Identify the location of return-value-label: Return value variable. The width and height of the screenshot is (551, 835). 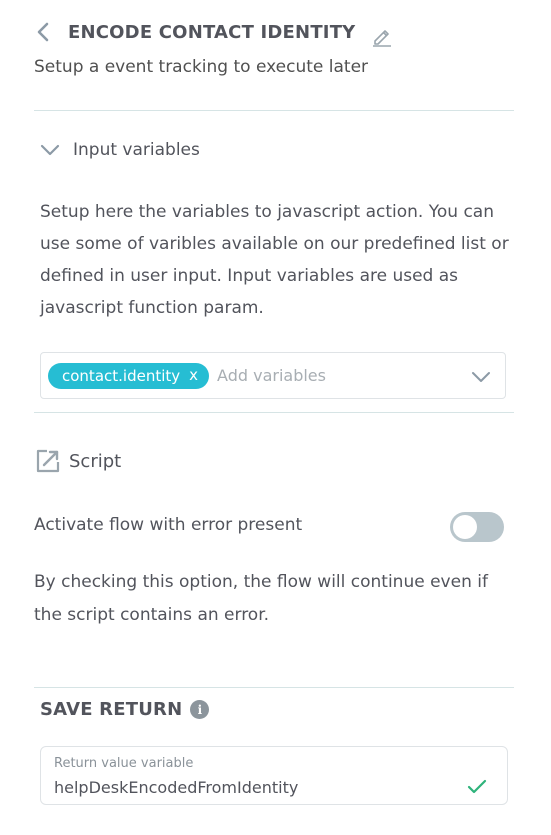
(124, 763).